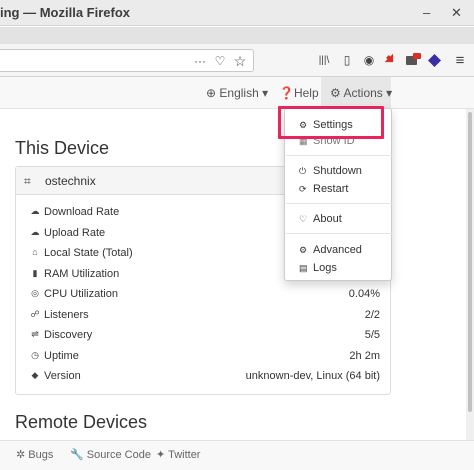 The width and height of the screenshot is (474, 470). Describe the element at coordinates (35, 375) in the screenshot. I see `version-icon: ◆` at that location.